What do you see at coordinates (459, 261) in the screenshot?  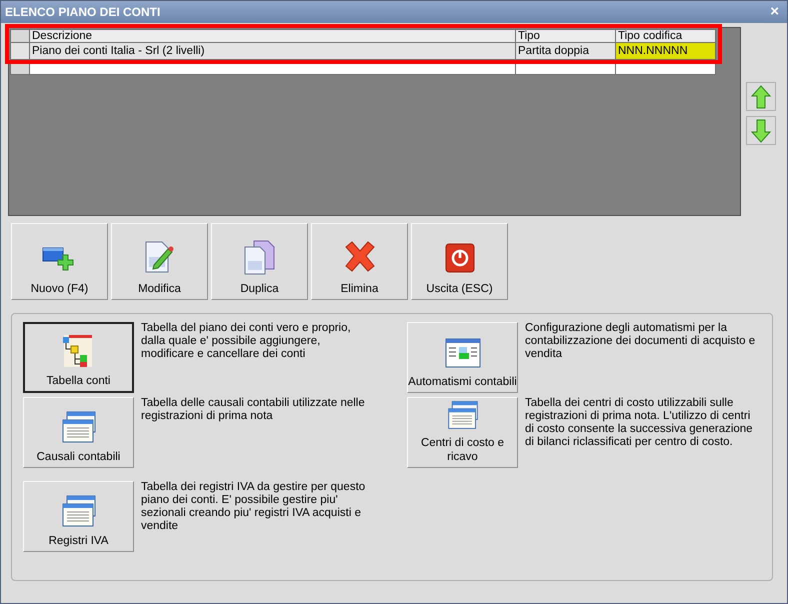 I see `toolbar-button: Uscita (ESC)` at bounding box center [459, 261].